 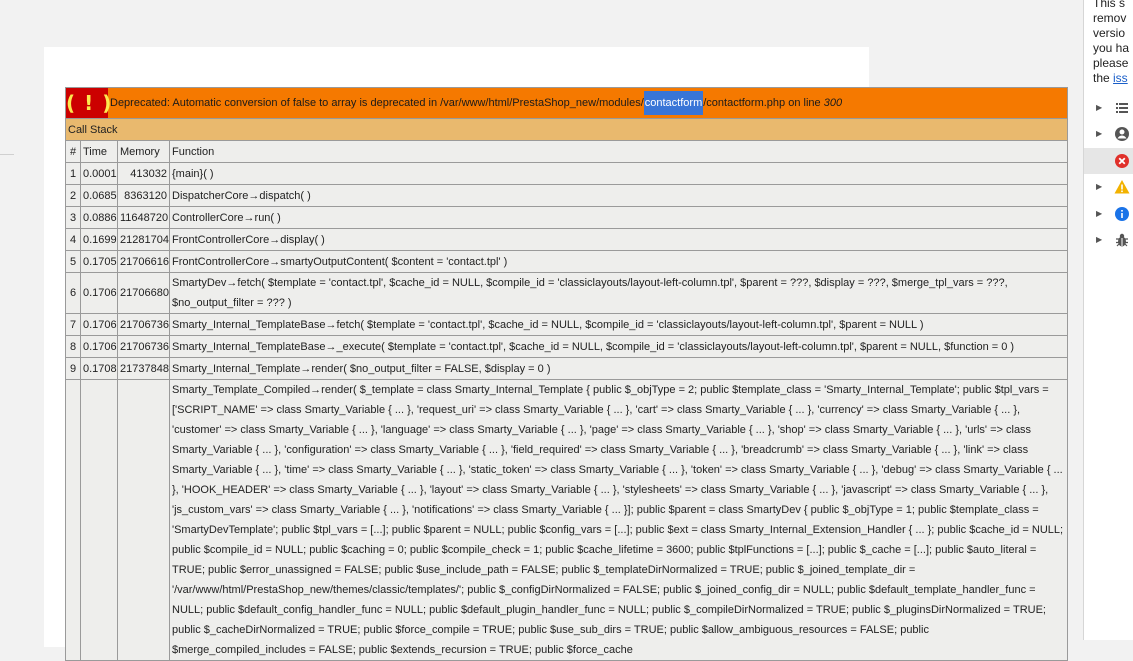 What do you see at coordinates (1108, 240) in the screenshot?
I see `devtools-row-verbose: ▶` at bounding box center [1108, 240].